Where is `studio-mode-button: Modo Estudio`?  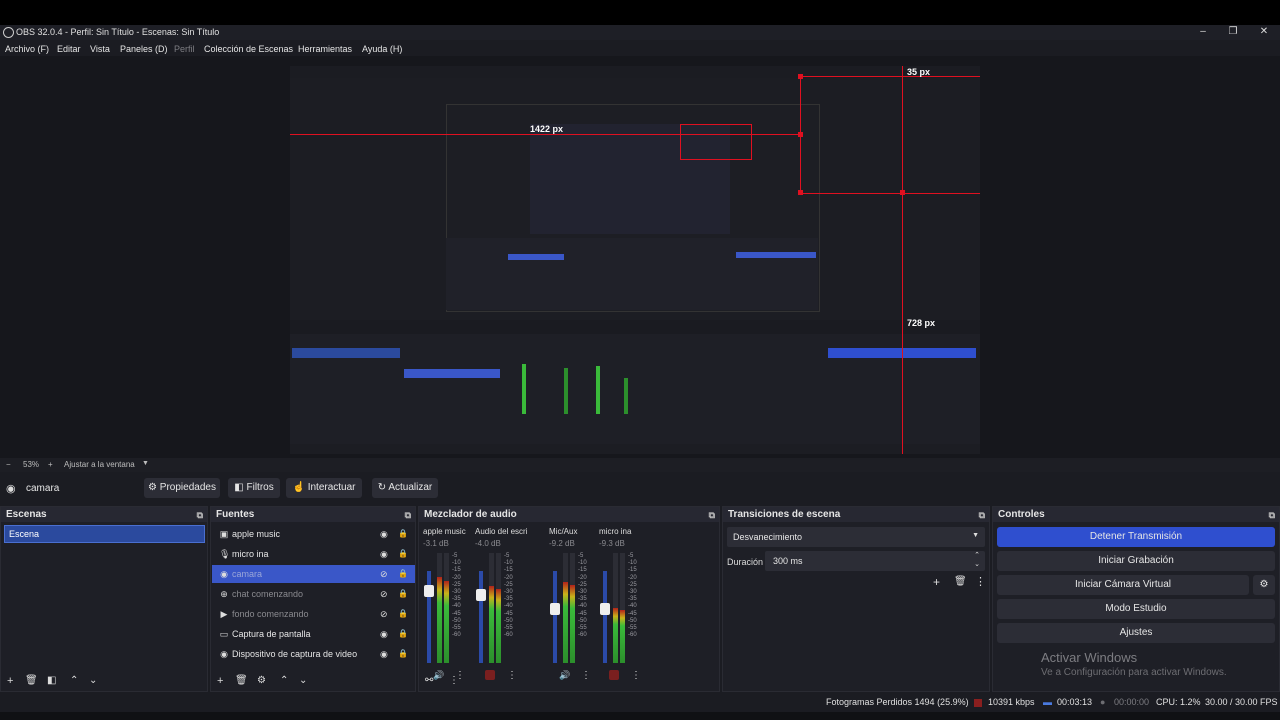 studio-mode-button: Modo Estudio is located at coordinates (1136, 609).